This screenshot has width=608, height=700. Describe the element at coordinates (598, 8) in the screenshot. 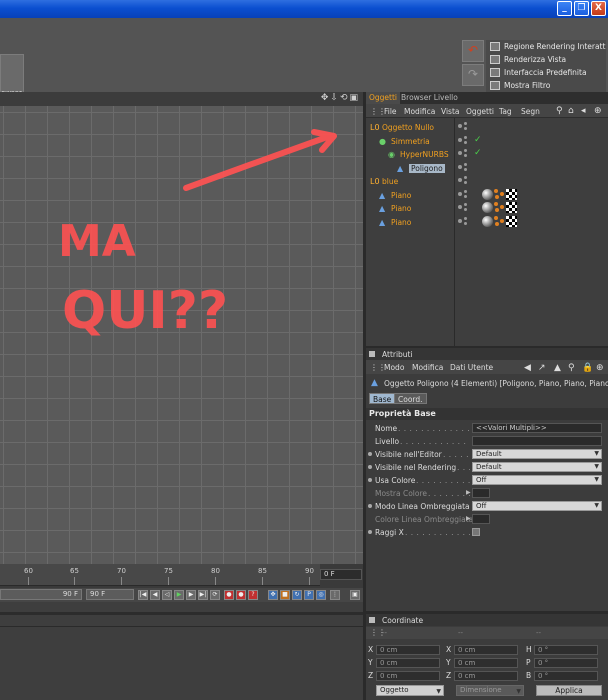

I see `close-button: X` at that location.